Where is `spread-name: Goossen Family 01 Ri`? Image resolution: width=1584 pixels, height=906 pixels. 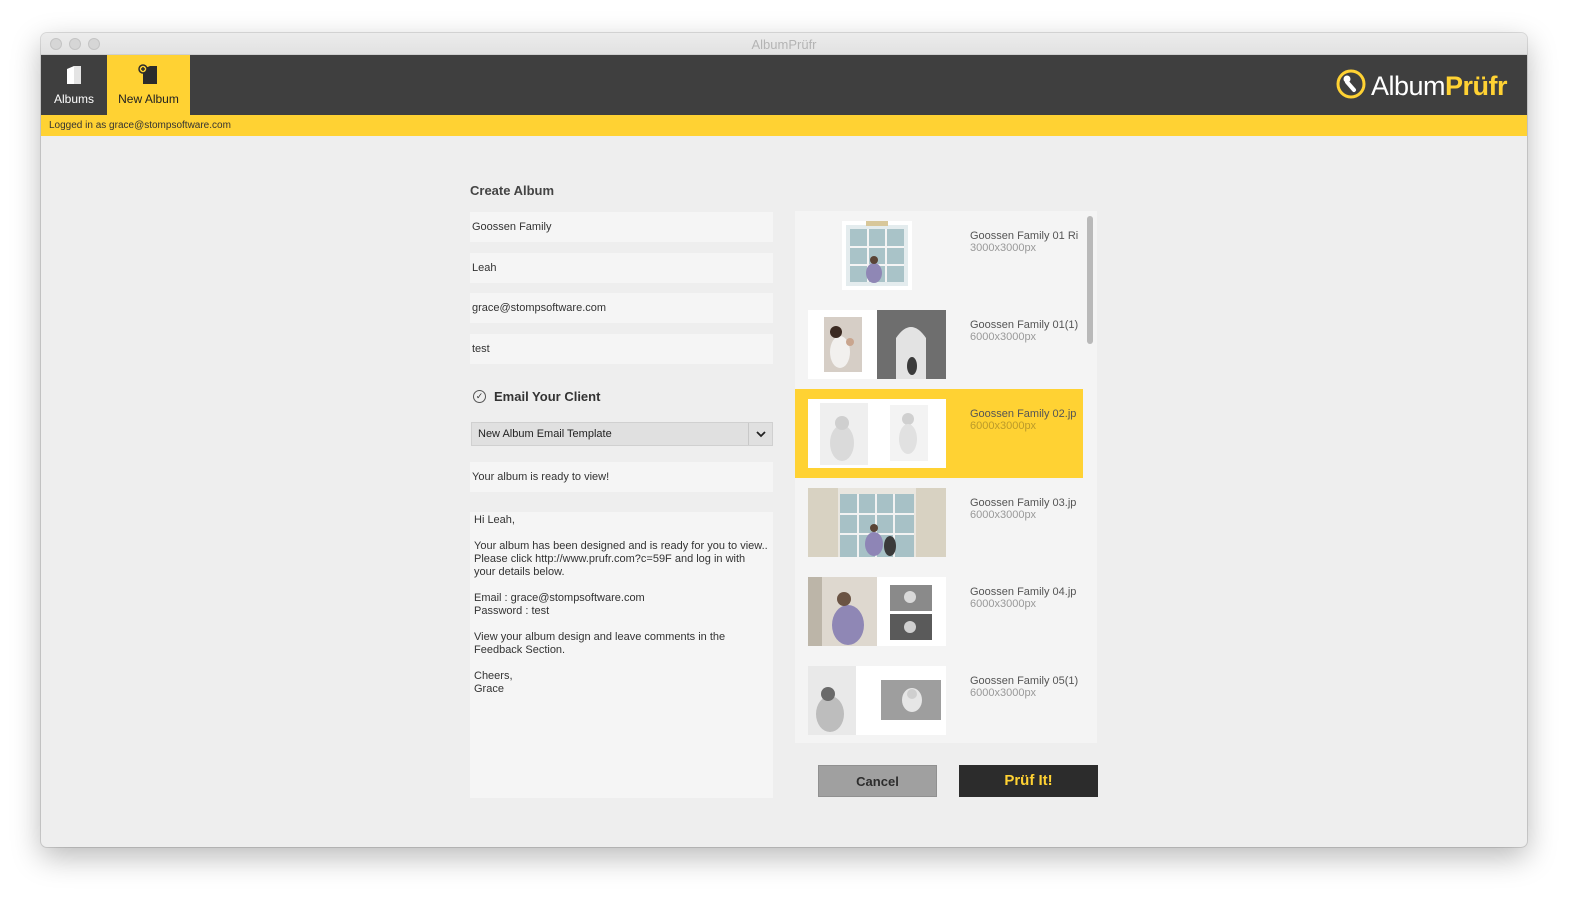 spread-name: Goossen Family 01 Ri is located at coordinates (1024, 236).